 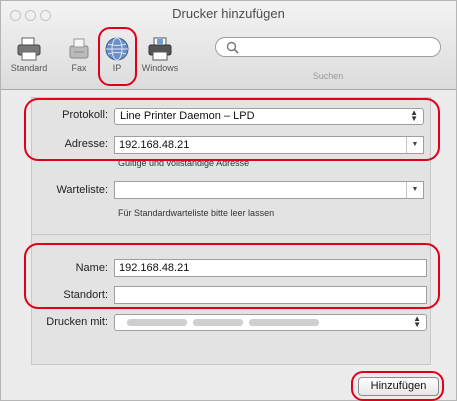 I want to click on toolbar-standard-button: Standard, so click(x=29, y=54).